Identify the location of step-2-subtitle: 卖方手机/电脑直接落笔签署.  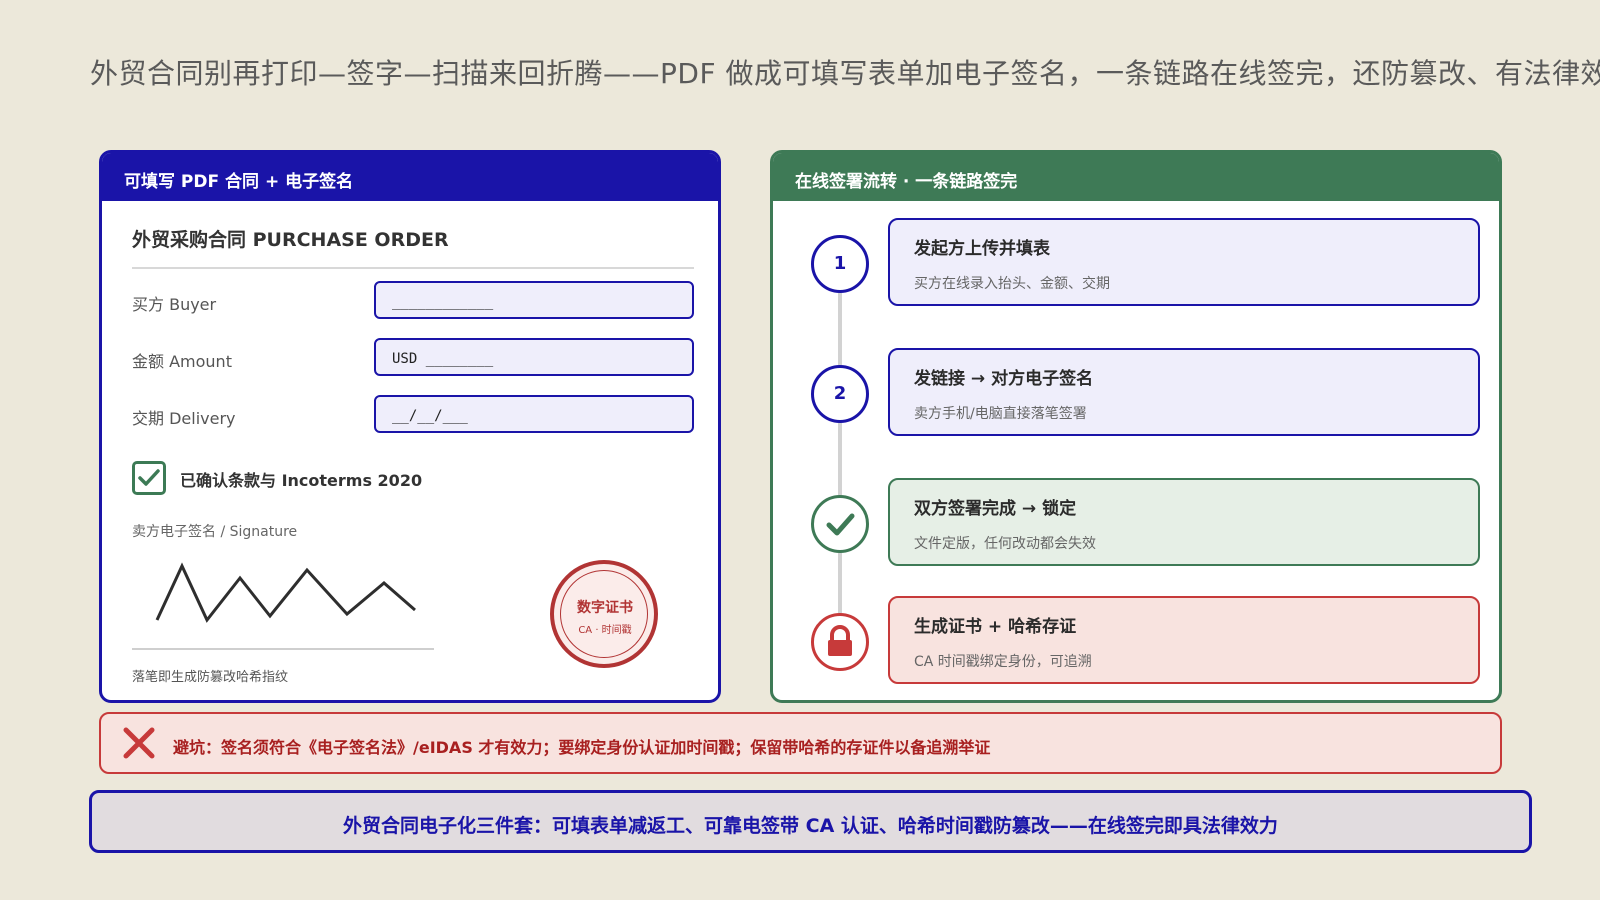
(1000, 414).